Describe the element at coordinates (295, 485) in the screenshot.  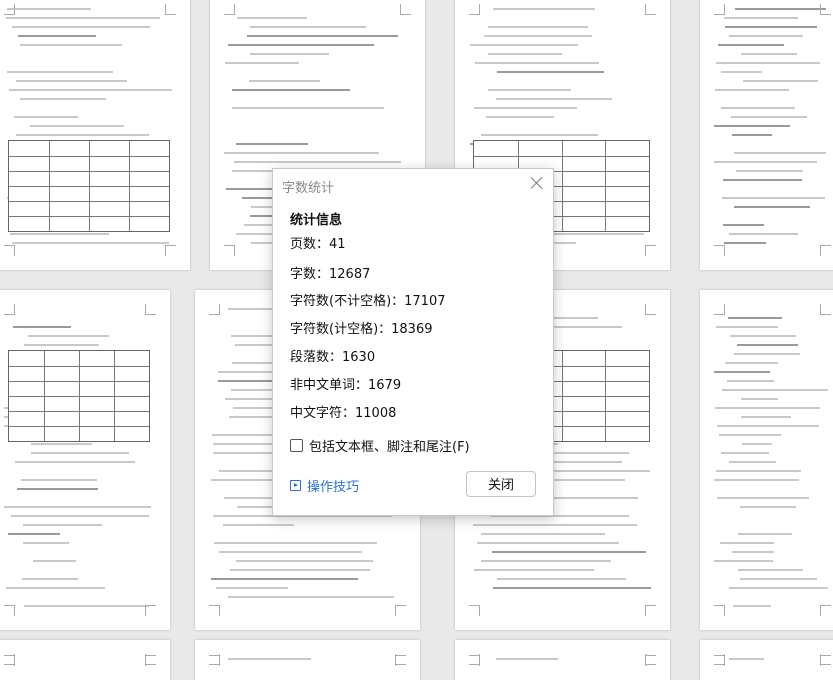
I see `play-icon` at that location.